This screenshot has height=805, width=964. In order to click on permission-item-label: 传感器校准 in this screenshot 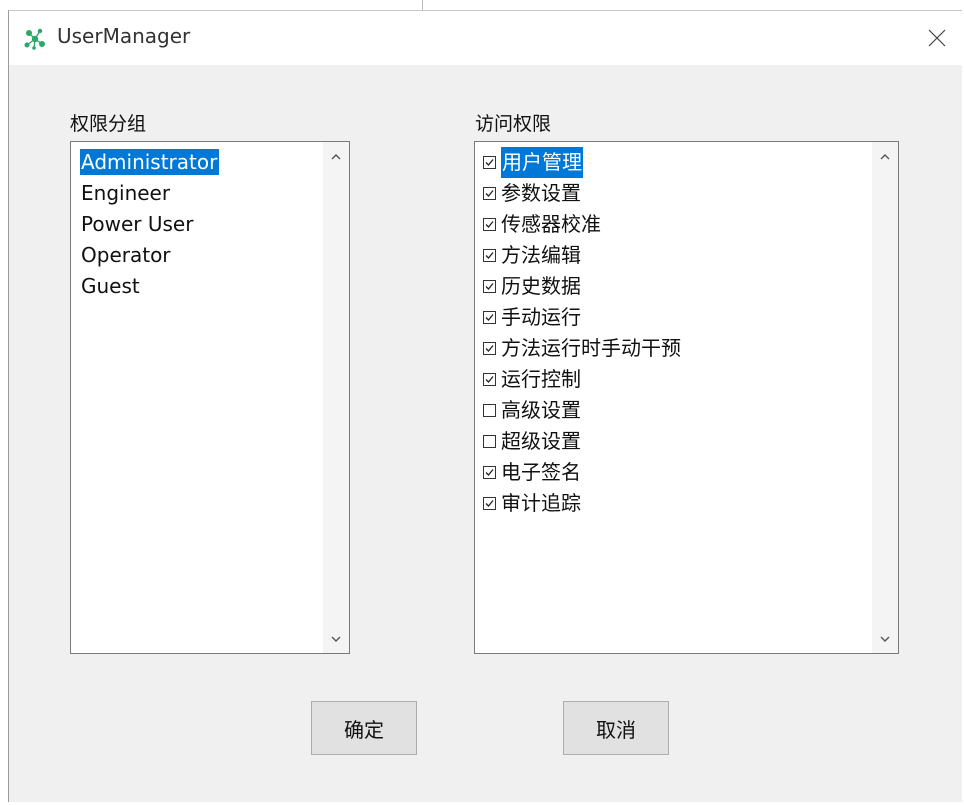, I will do `click(551, 224)`.